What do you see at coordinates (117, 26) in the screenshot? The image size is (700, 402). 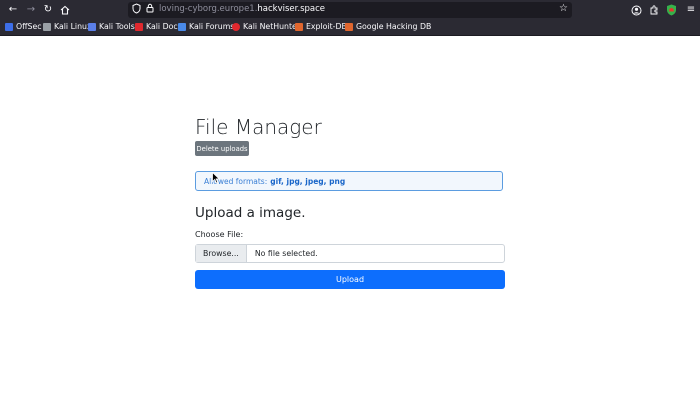 I see `bookmark-label: Kali Tools` at bounding box center [117, 26].